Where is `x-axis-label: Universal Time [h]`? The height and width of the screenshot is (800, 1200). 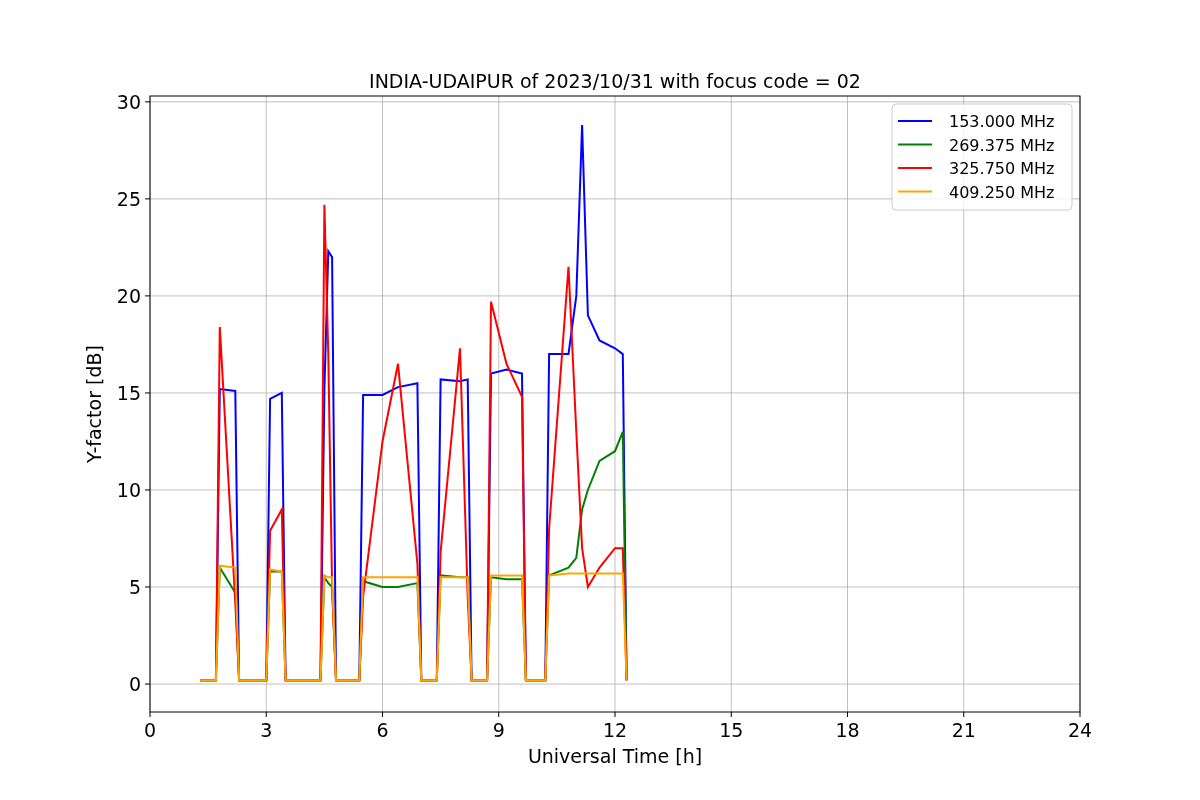 x-axis-label: Universal Time [h] is located at coordinates (615, 756).